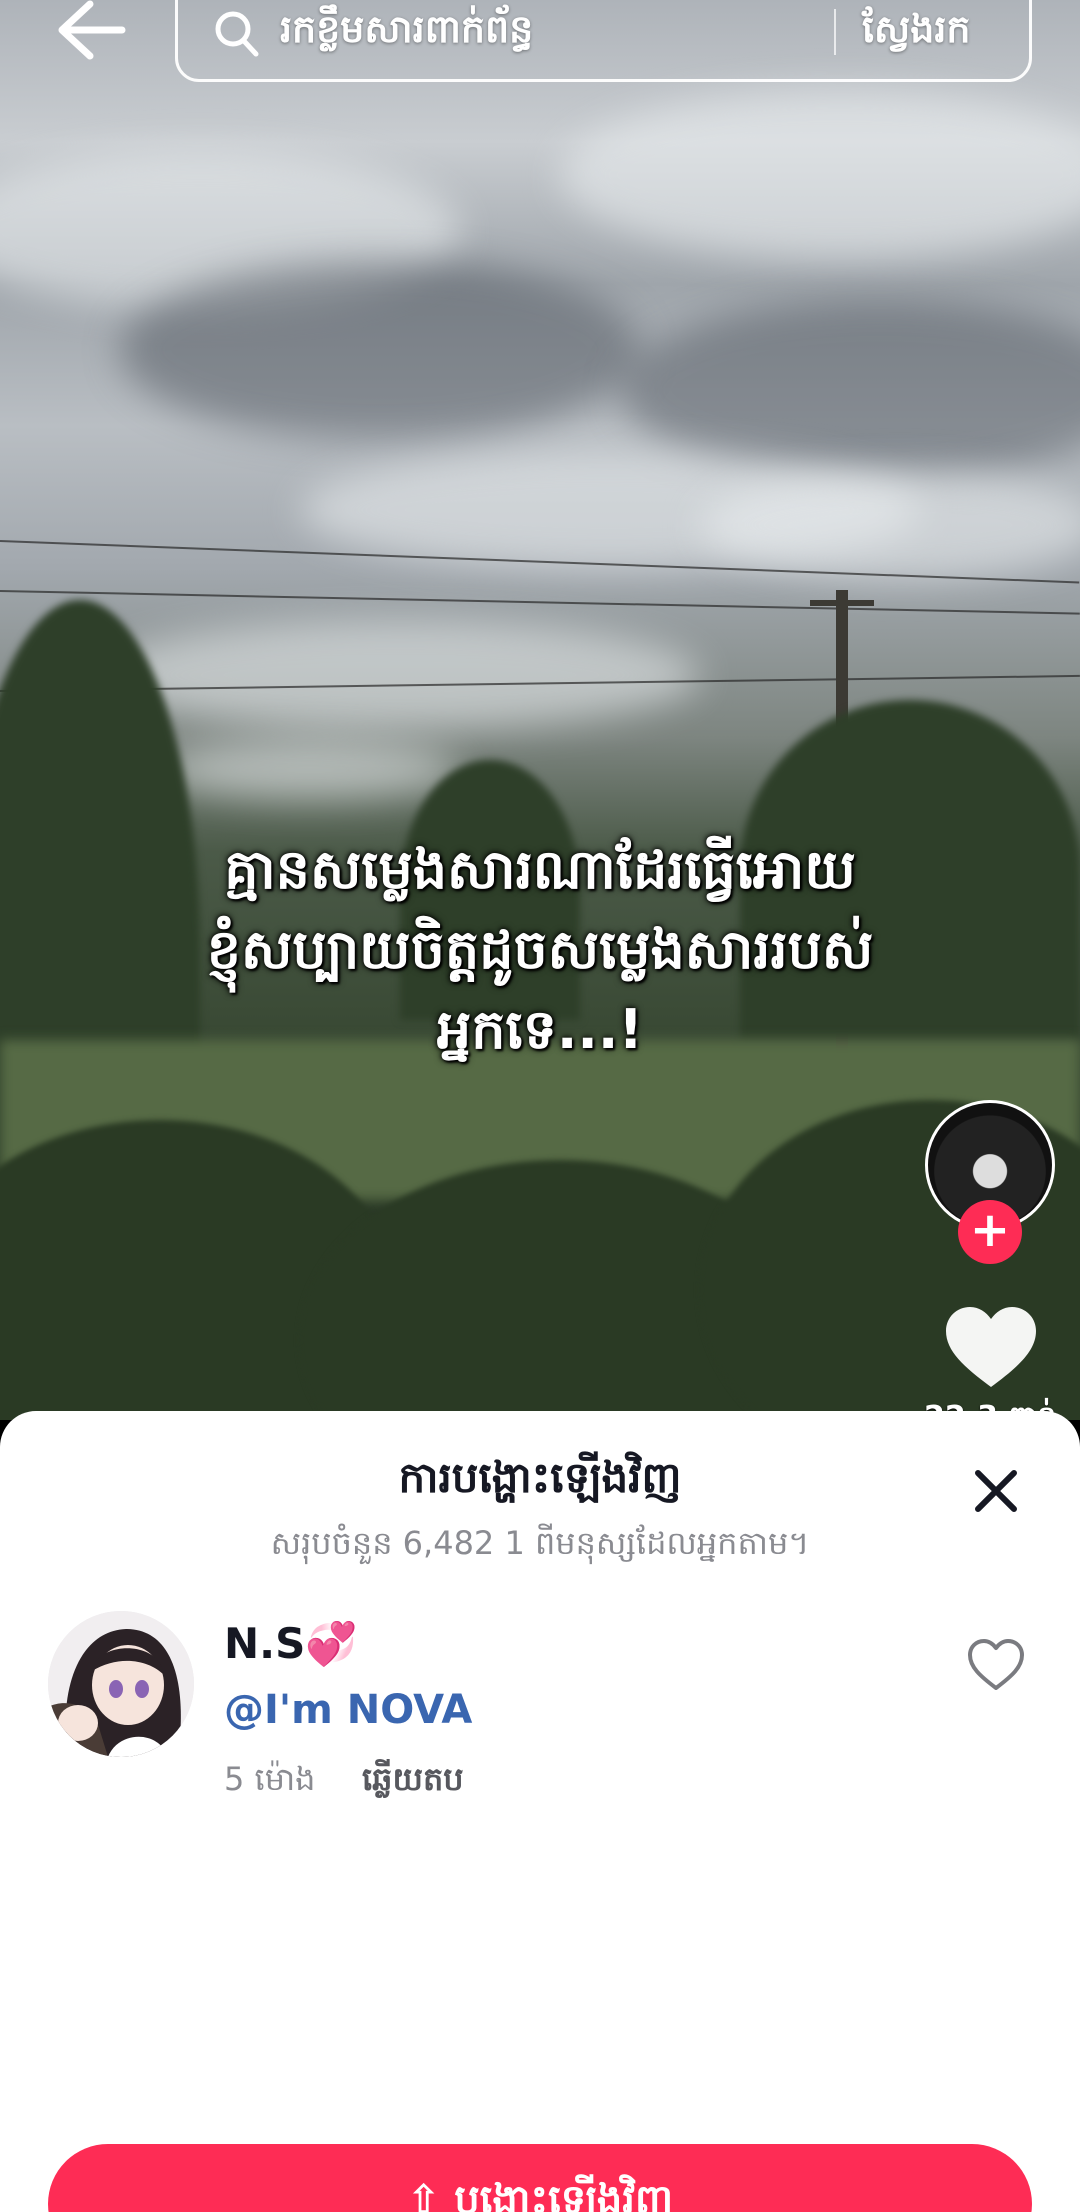 The width and height of the screenshot is (1080, 2212). Describe the element at coordinates (237, 34) in the screenshot. I see `search-icon` at that location.